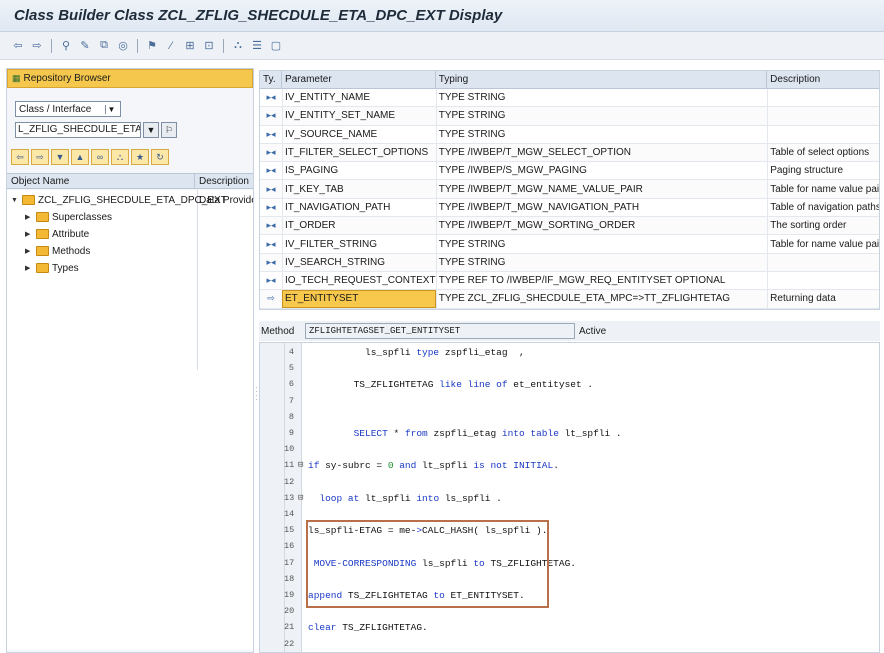 The height and width of the screenshot is (653, 884). I want to click on tree-node-methods: ▶ Methods, so click(57, 251).